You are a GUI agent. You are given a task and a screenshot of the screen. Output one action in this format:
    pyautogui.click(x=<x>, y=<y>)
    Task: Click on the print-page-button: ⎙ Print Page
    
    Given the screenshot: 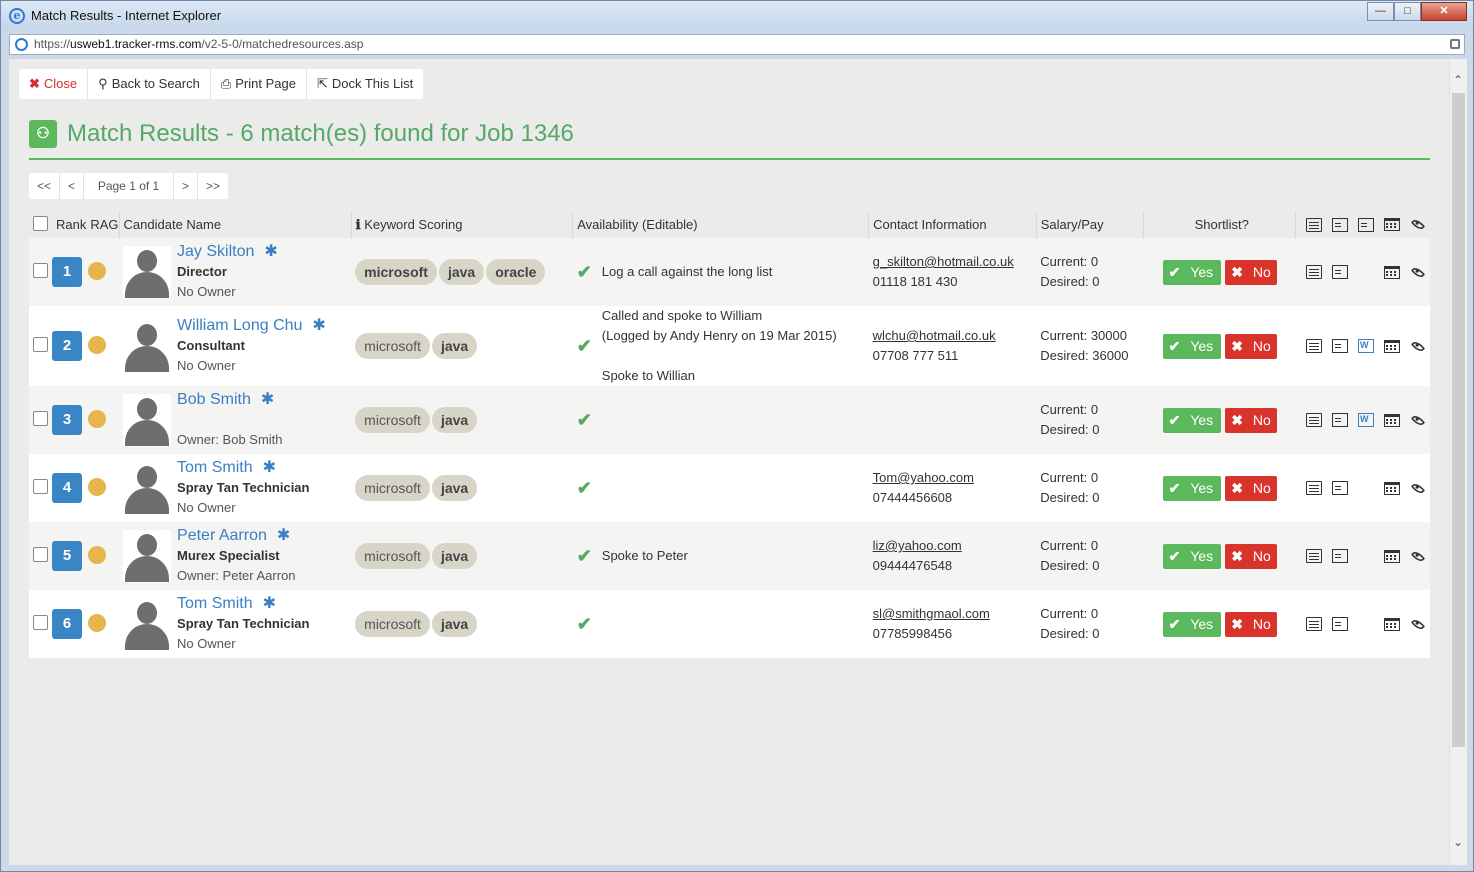 What is the action you would take?
    pyautogui.click(x=259, y=84)
    